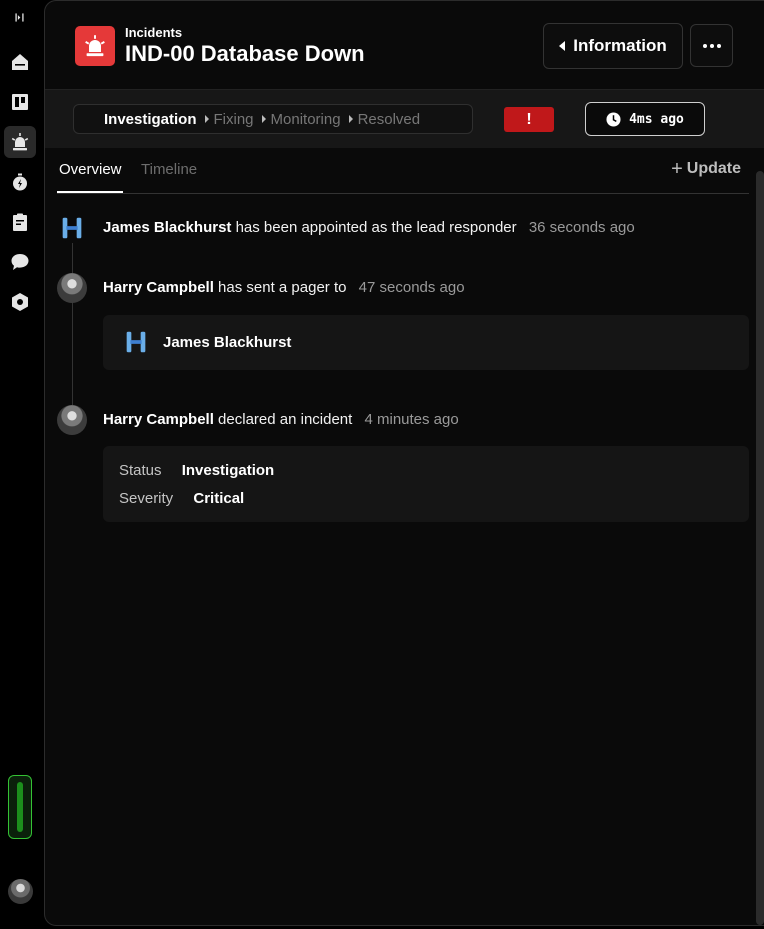 This screenshot has height=929, width=764. Describe the element at coordinates (529, 119) in the screenshot. I see `severity-badge: !` at that location.